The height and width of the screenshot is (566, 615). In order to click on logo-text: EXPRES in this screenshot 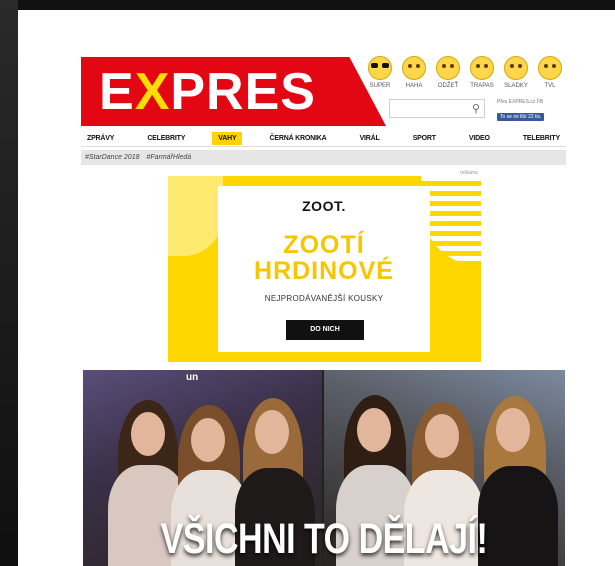, I will do `click(207, 92)`.